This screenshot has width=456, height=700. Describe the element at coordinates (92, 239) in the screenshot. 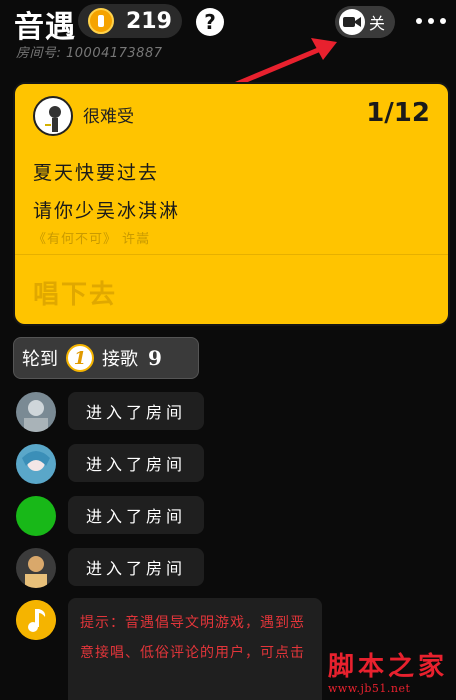

I see `song-source: 《有何不可》 许嵩` at that location.